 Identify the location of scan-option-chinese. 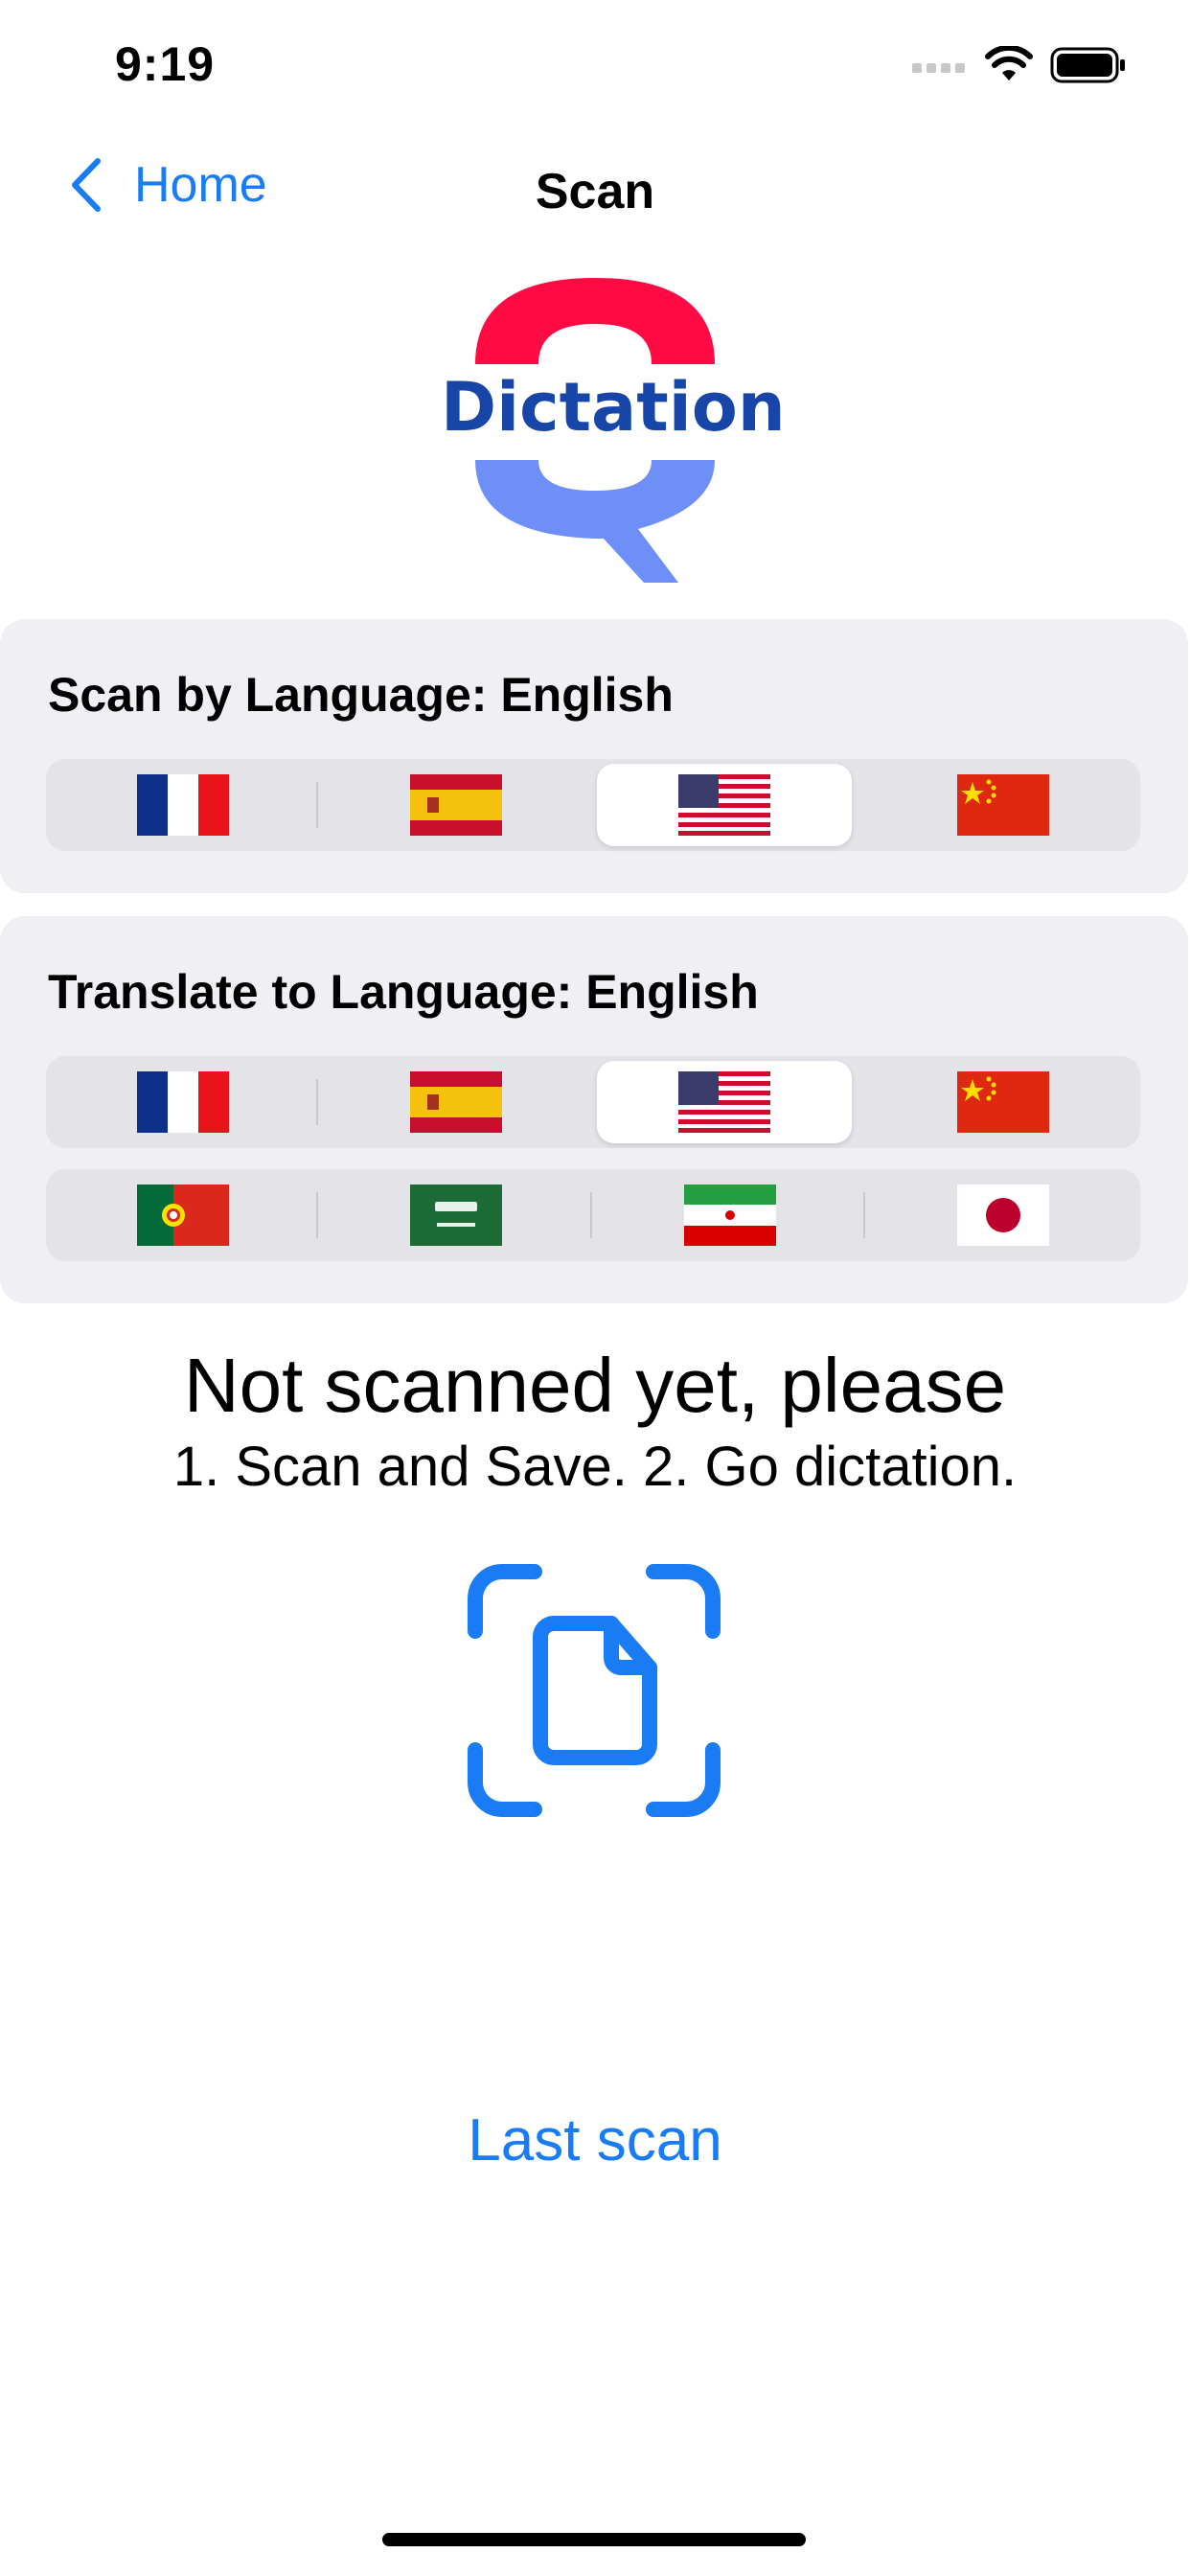
(1004, 805).